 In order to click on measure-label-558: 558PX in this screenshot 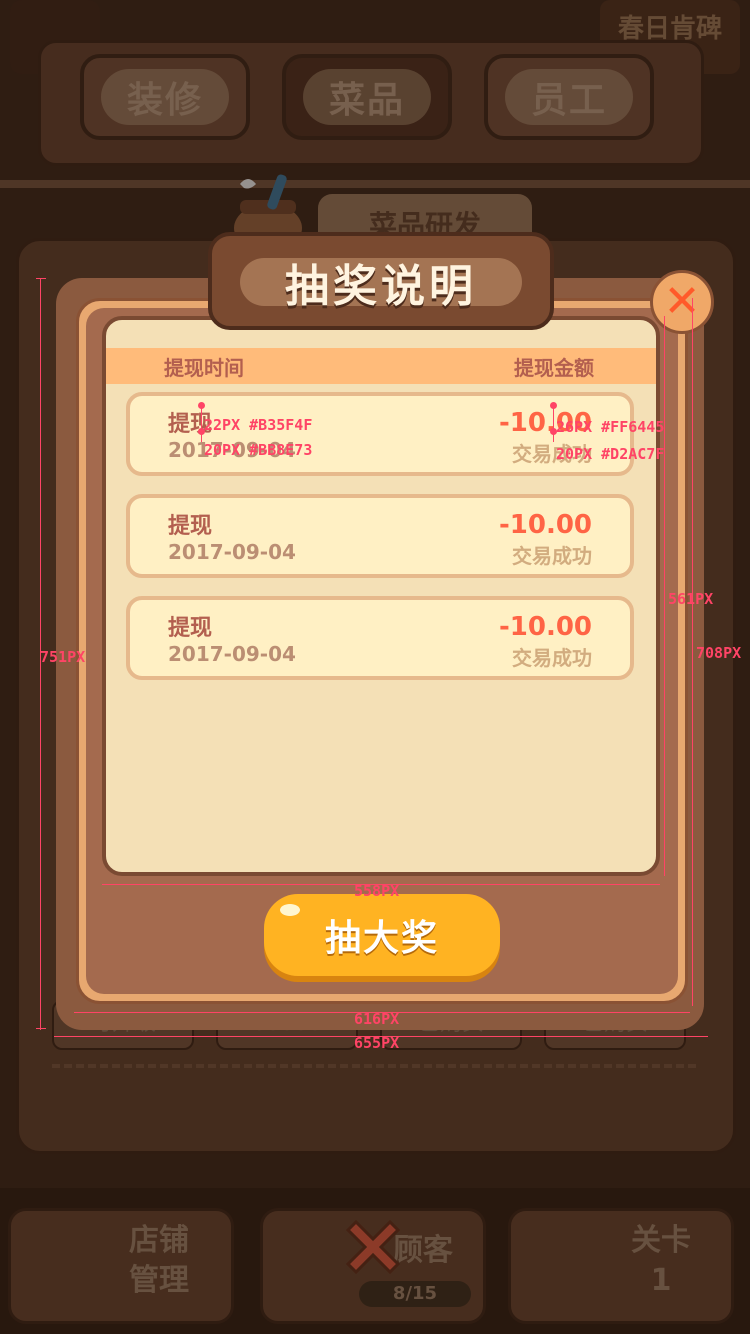, I will do `click(377, 891)`.